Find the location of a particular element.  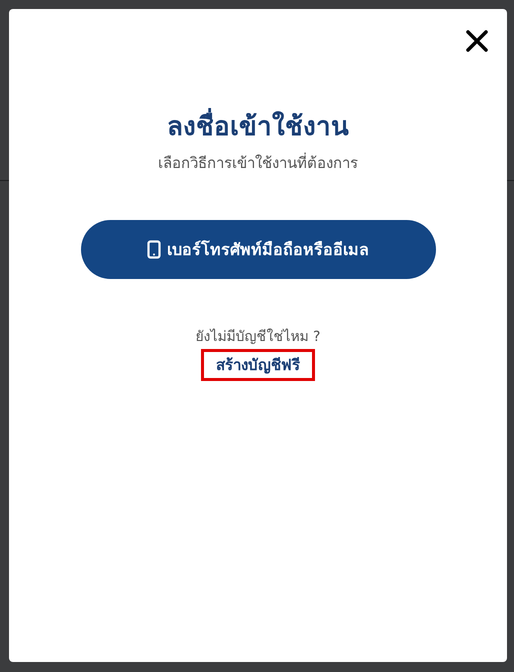

close-button is located at coordinates (477, 41).